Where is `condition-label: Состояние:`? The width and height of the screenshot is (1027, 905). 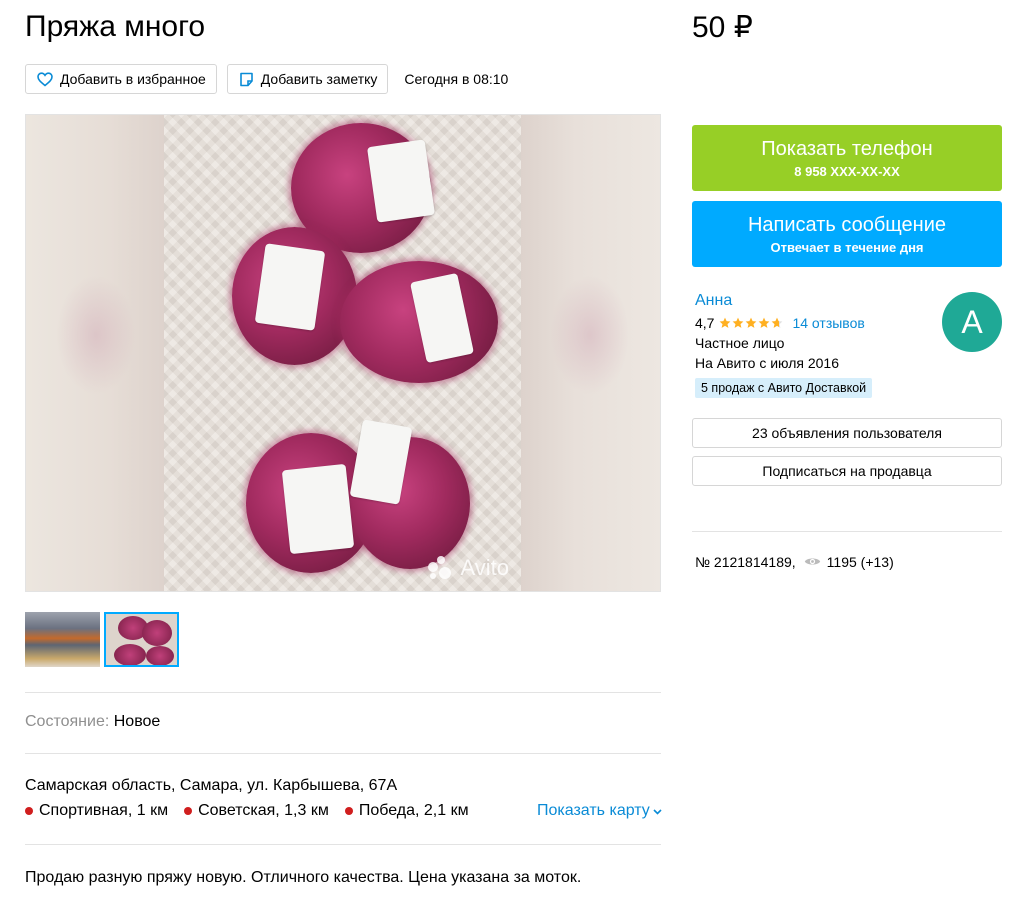 condition-label: Состояние: is located at coordinates (67, 721).